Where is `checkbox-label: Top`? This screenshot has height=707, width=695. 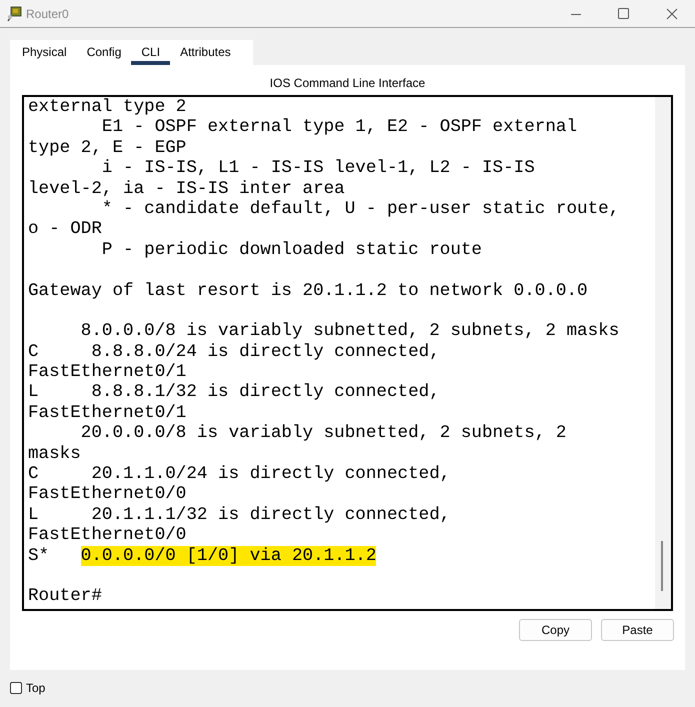 checkbox-label: Top is located at coordinates (36, 688).